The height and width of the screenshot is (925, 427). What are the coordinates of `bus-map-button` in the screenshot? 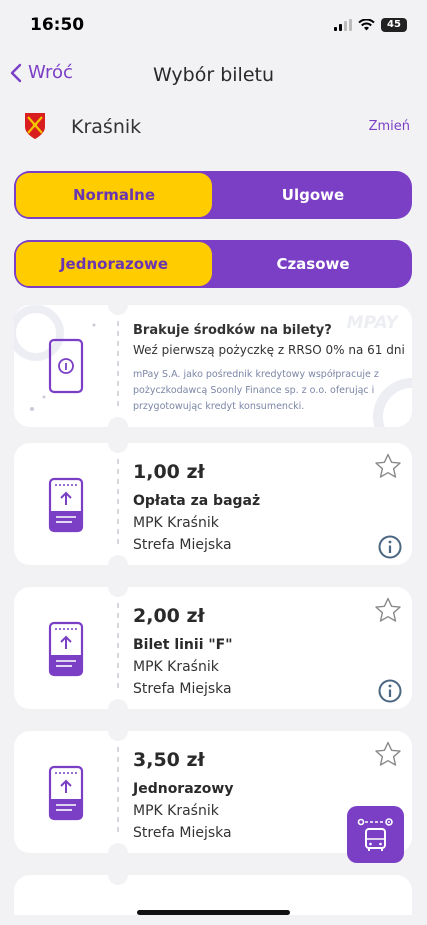 It's located at (375, 834).